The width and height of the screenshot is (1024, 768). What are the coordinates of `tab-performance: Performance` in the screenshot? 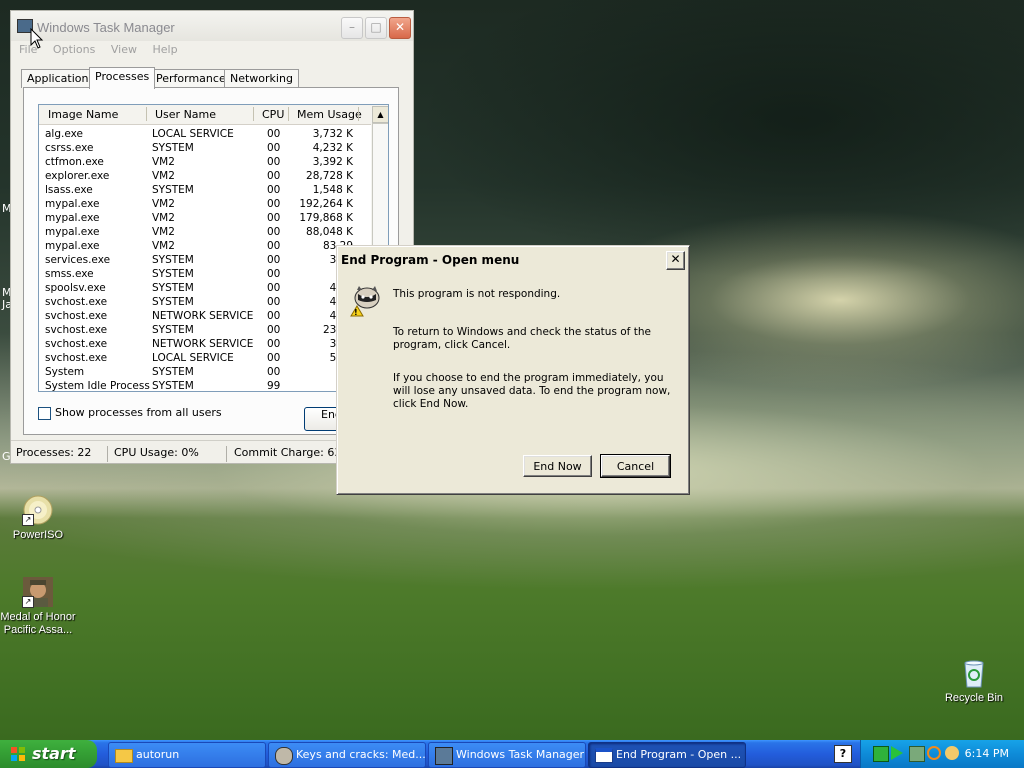 It's located at (191, 78).